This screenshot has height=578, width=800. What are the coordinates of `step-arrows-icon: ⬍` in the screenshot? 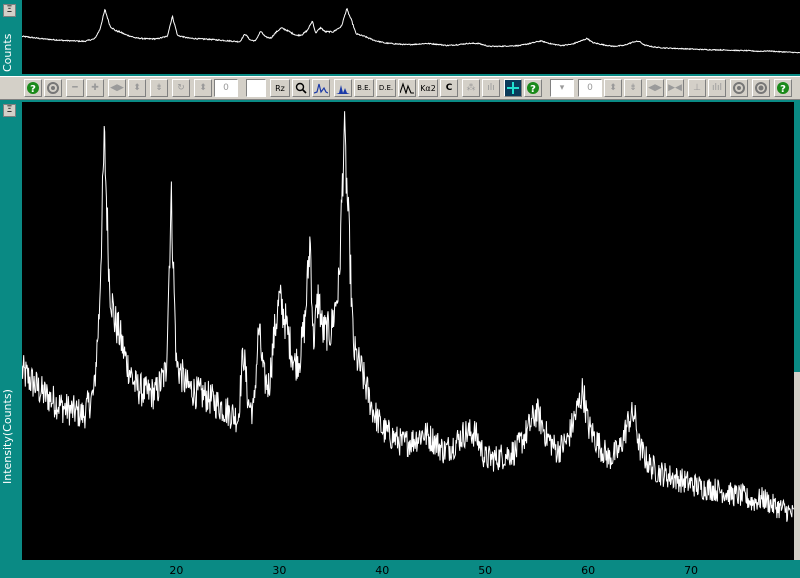 It's located at (203, 88).